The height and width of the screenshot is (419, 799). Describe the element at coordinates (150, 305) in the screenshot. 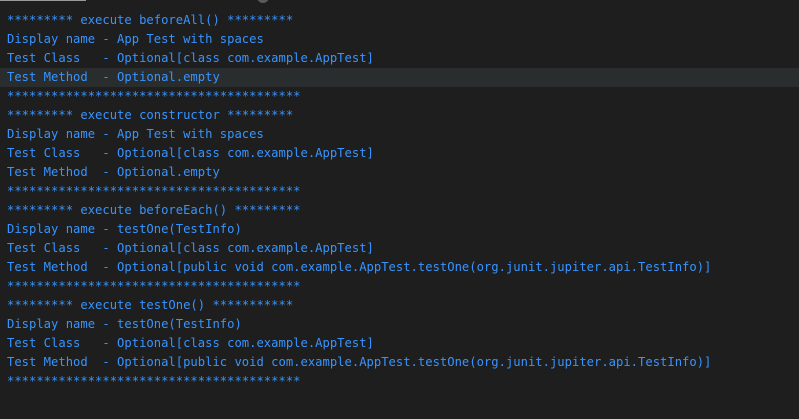

I see `console-line: ********* execute testOne() ***********` at that location.